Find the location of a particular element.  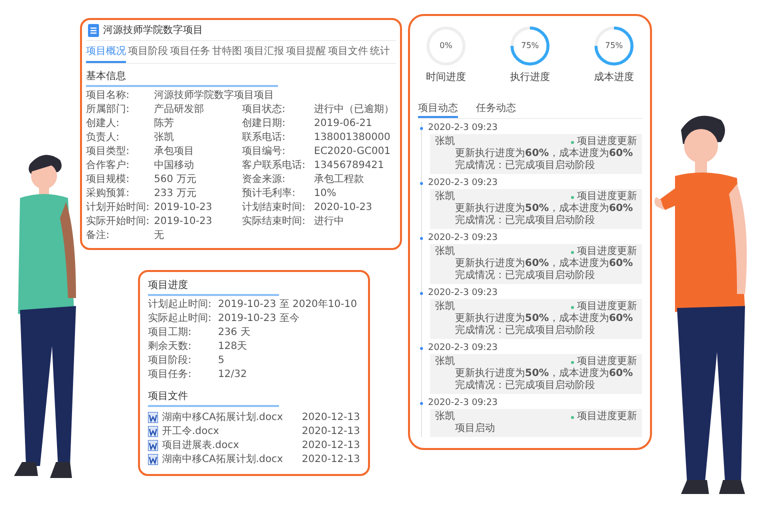

field-value: 128天 is located at coordinates (233, 347).